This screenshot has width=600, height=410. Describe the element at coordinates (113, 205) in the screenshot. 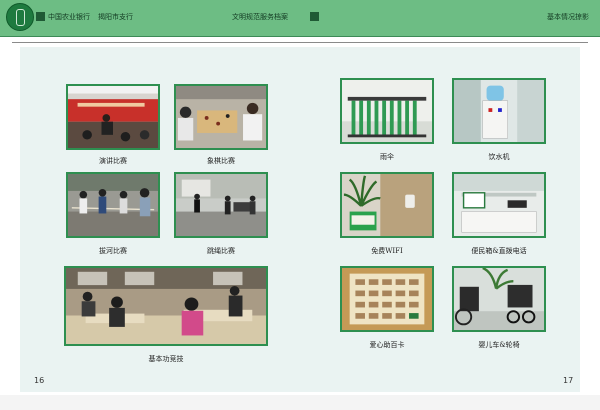

I see `photo-tug-of-war` at that location.